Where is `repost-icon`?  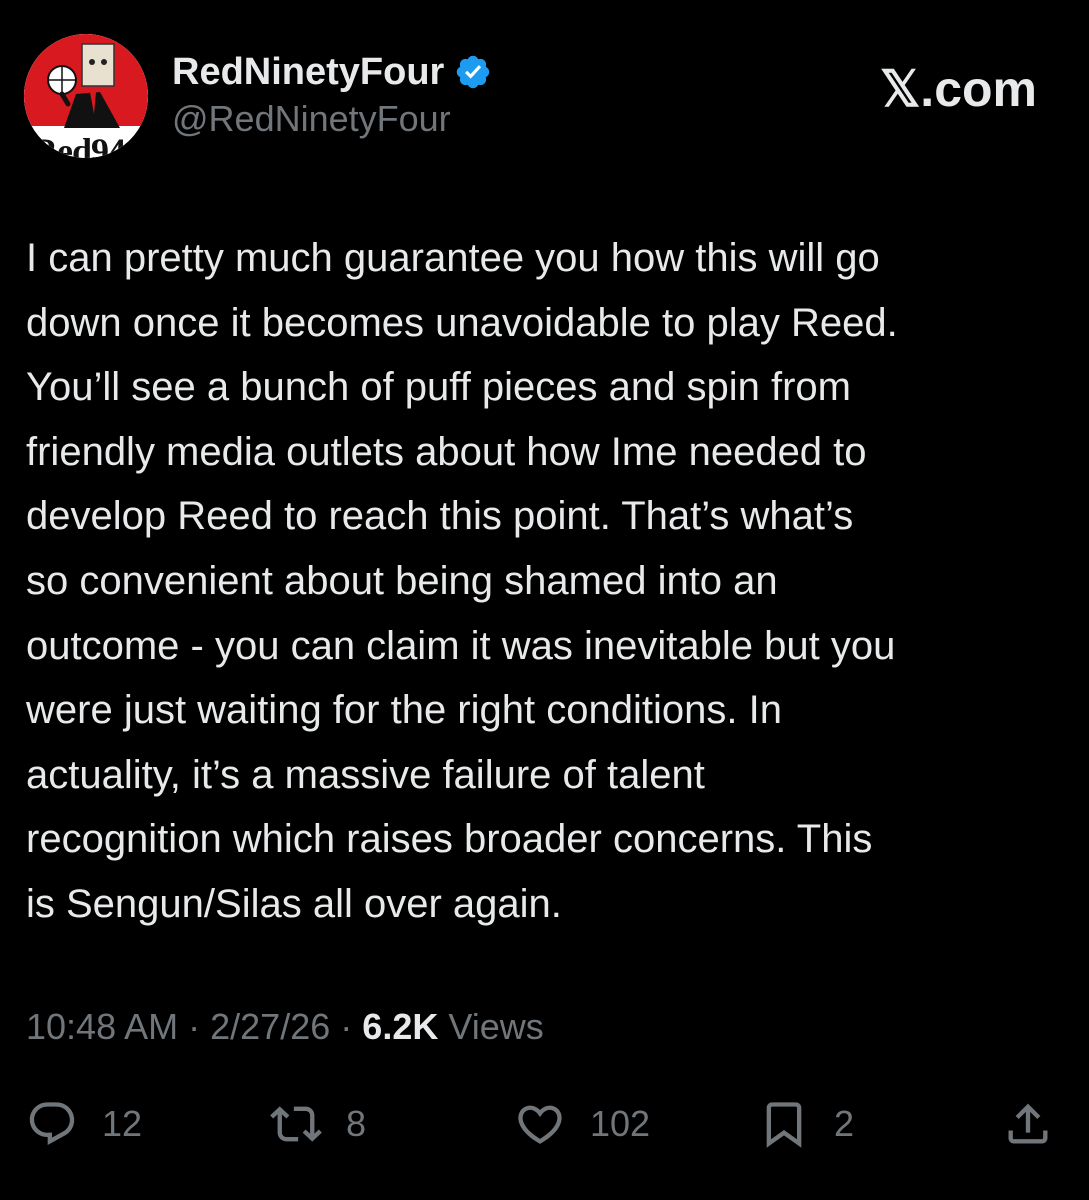 repost-icon is located at coordinates (296, 1124).